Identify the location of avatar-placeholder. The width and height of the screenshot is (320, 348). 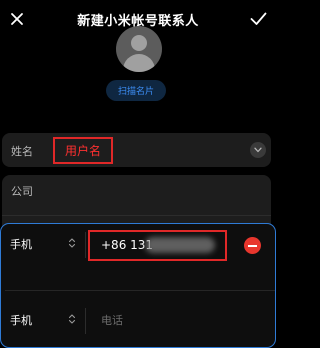
(139, 49).